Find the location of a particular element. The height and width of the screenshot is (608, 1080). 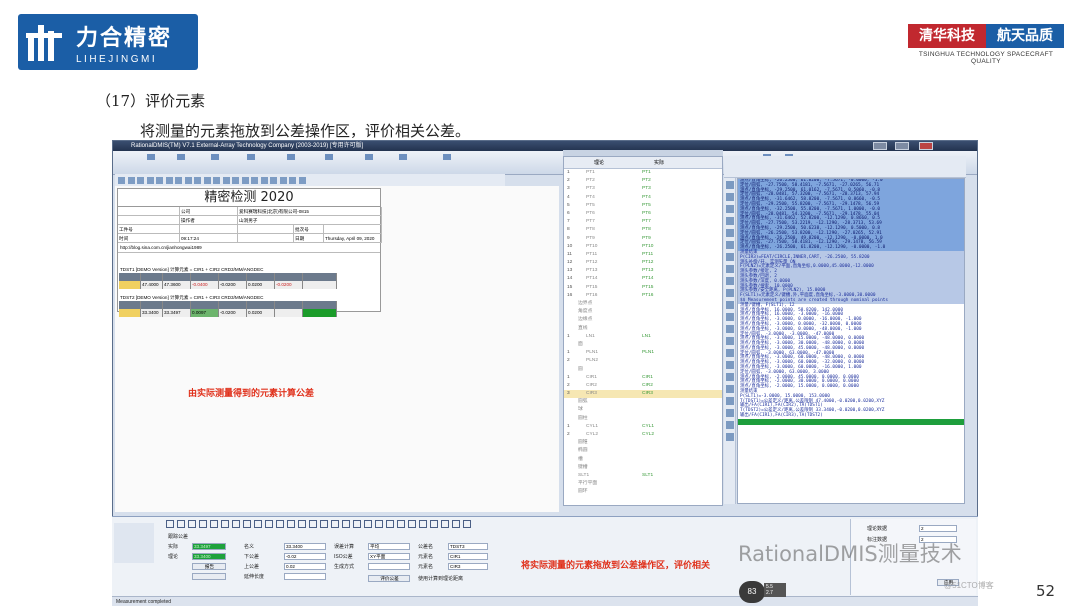

maximize-button is located at coordinates (902, 146).